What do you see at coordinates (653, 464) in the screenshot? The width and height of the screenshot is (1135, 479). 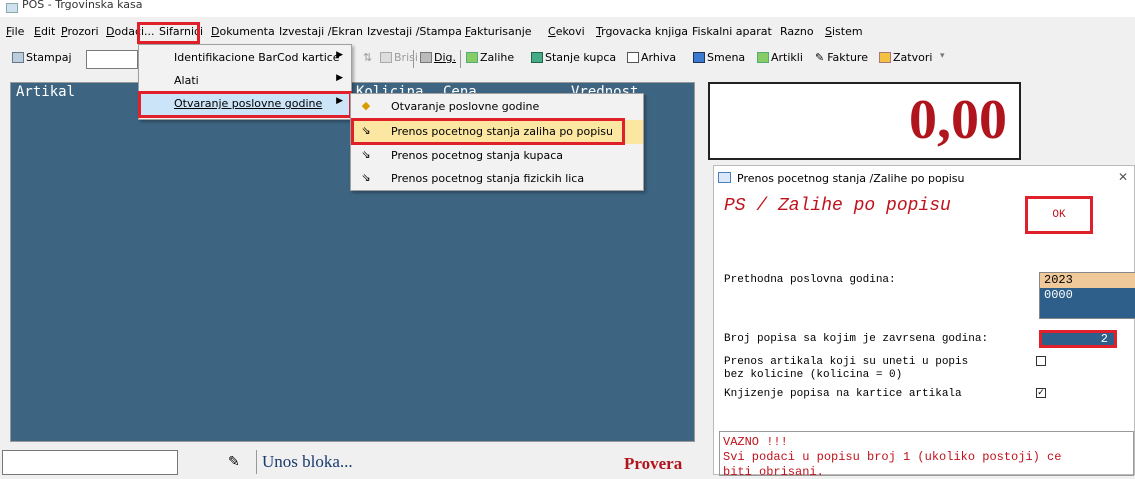 I see `provera-button: Provera` at bounding box center [653, 464].